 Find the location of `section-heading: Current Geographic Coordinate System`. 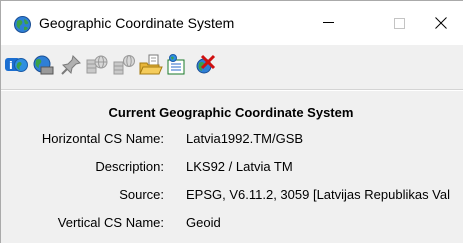

section-heading: Current Geographic Coordinate System is located at coordinates (231, 112).